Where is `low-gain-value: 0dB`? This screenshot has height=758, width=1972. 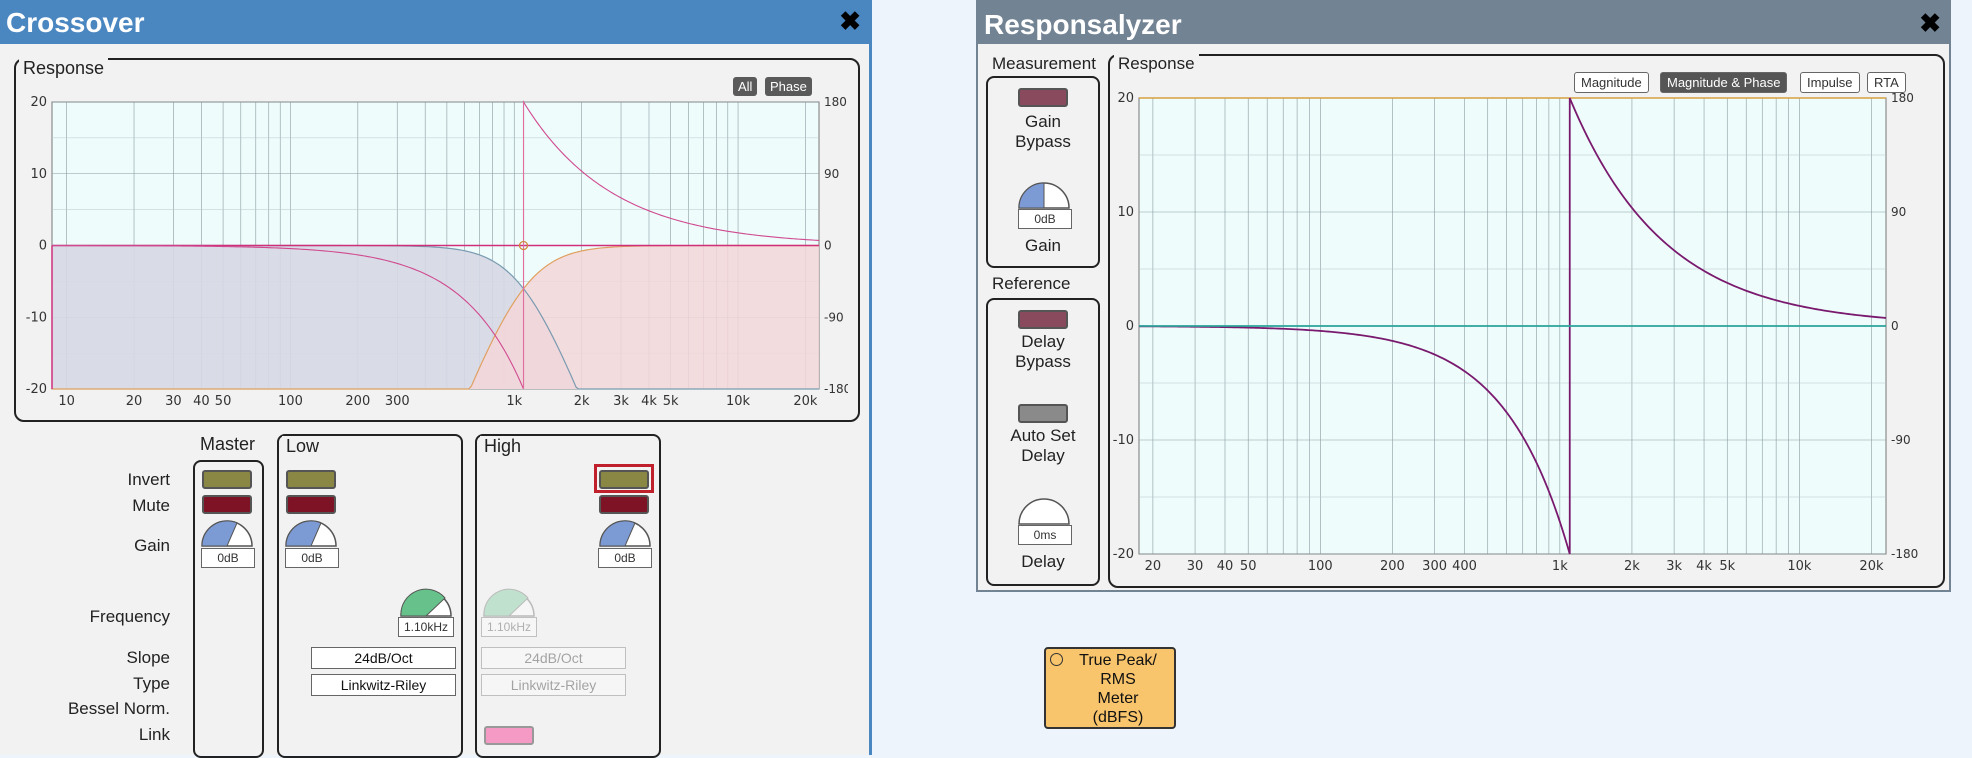
low-gain-value: 0dB is located at coordinates (312, 558).